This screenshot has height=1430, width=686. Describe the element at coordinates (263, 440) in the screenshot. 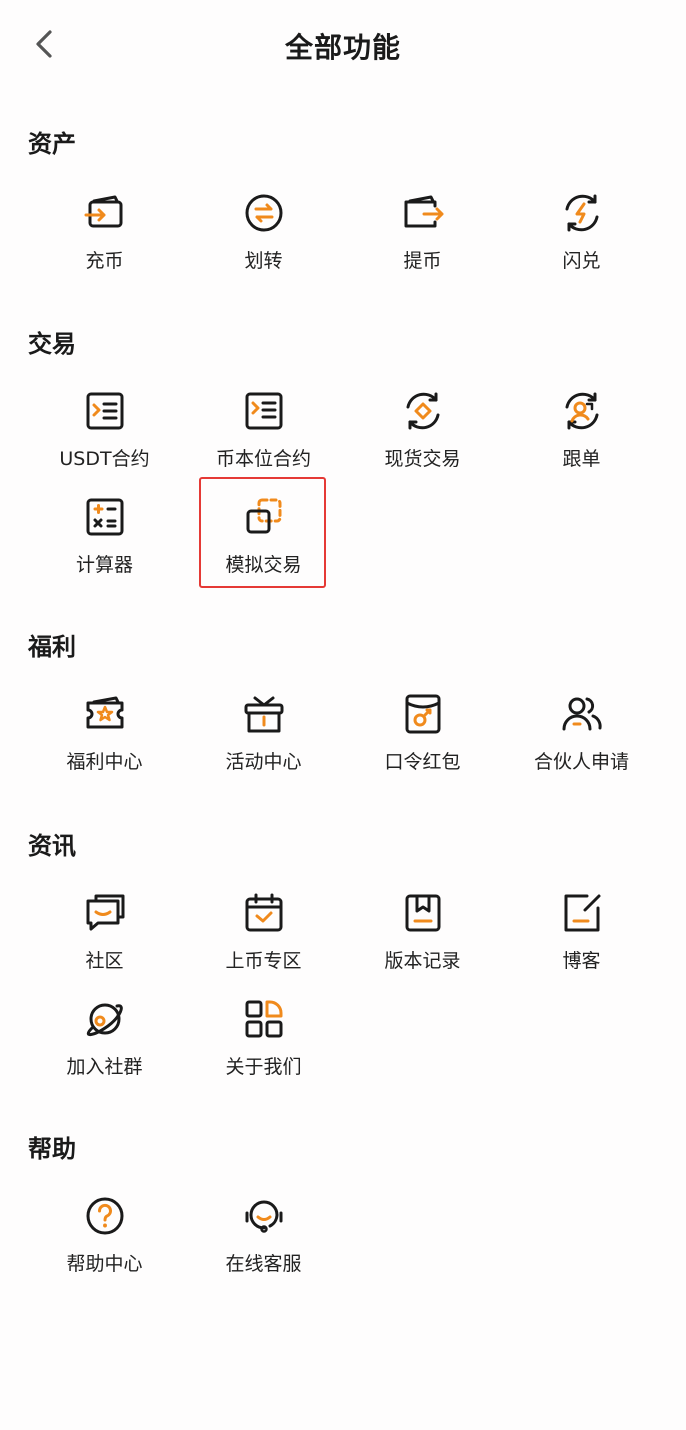

I see `item-coin-contract: 币本位合约` at that location.